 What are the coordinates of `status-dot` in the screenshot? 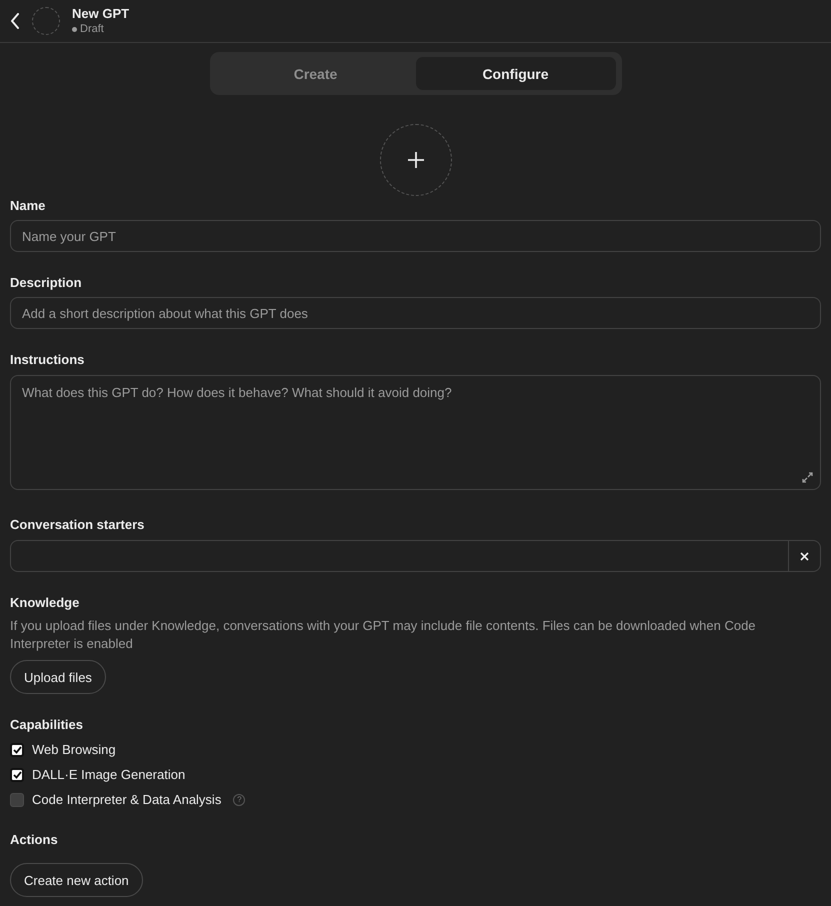 It's located at (74, 29).